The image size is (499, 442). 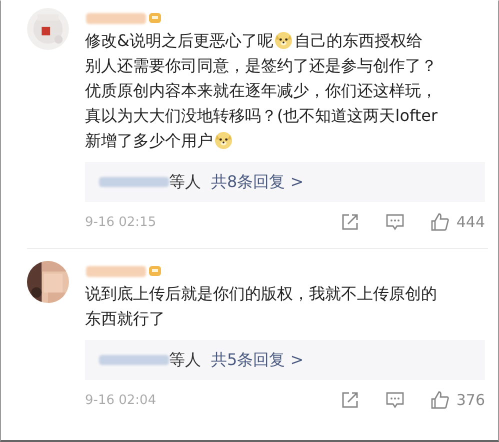 I want to click on replies-panel: 等人 共5条回复 >, so click(x=285, y=360).